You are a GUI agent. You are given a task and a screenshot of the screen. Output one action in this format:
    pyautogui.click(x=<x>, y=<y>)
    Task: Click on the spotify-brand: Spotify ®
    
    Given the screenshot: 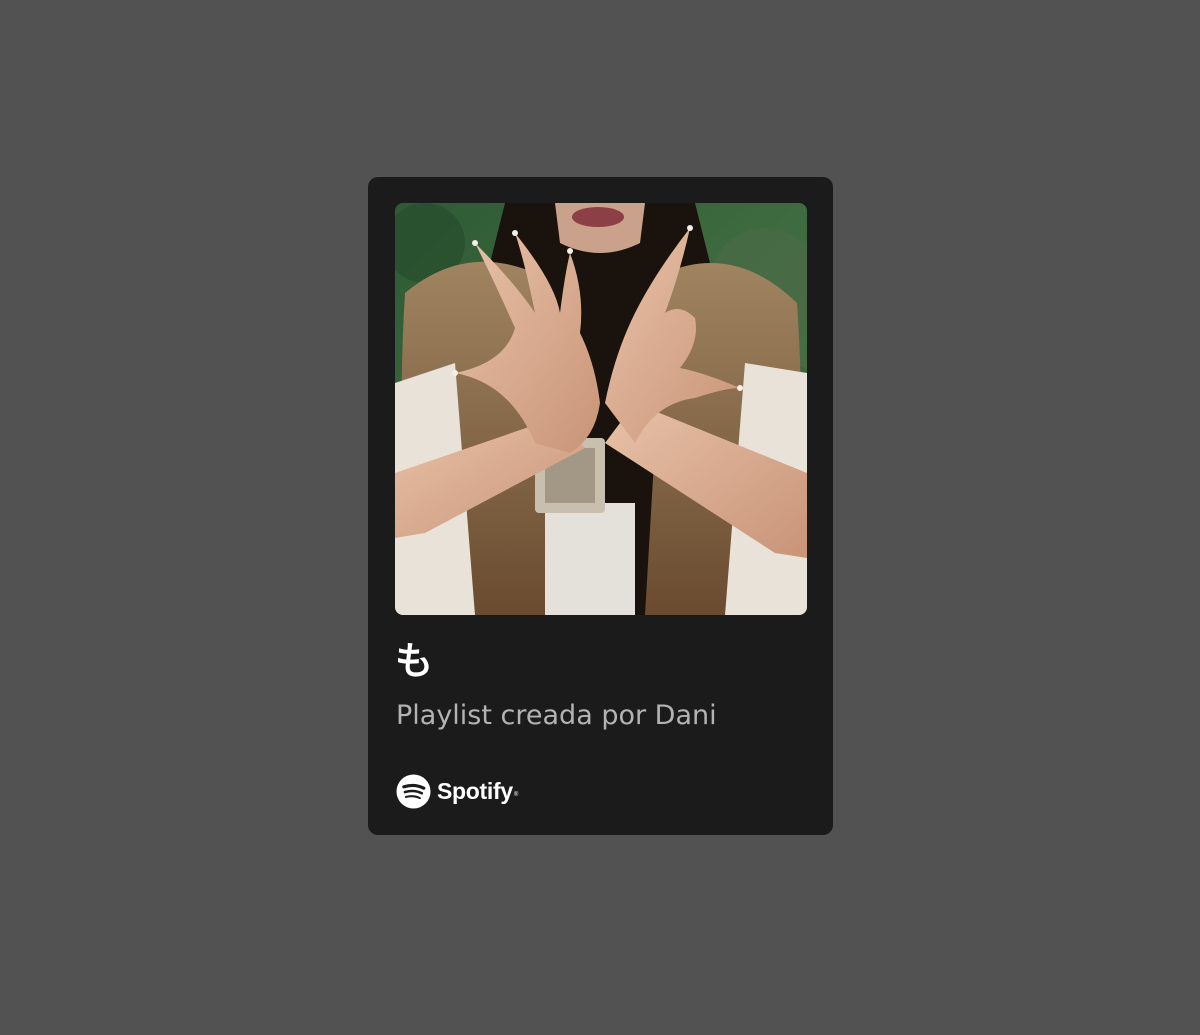 What is the action you would take?
    pyautogui.click(x=457, y=791)
    